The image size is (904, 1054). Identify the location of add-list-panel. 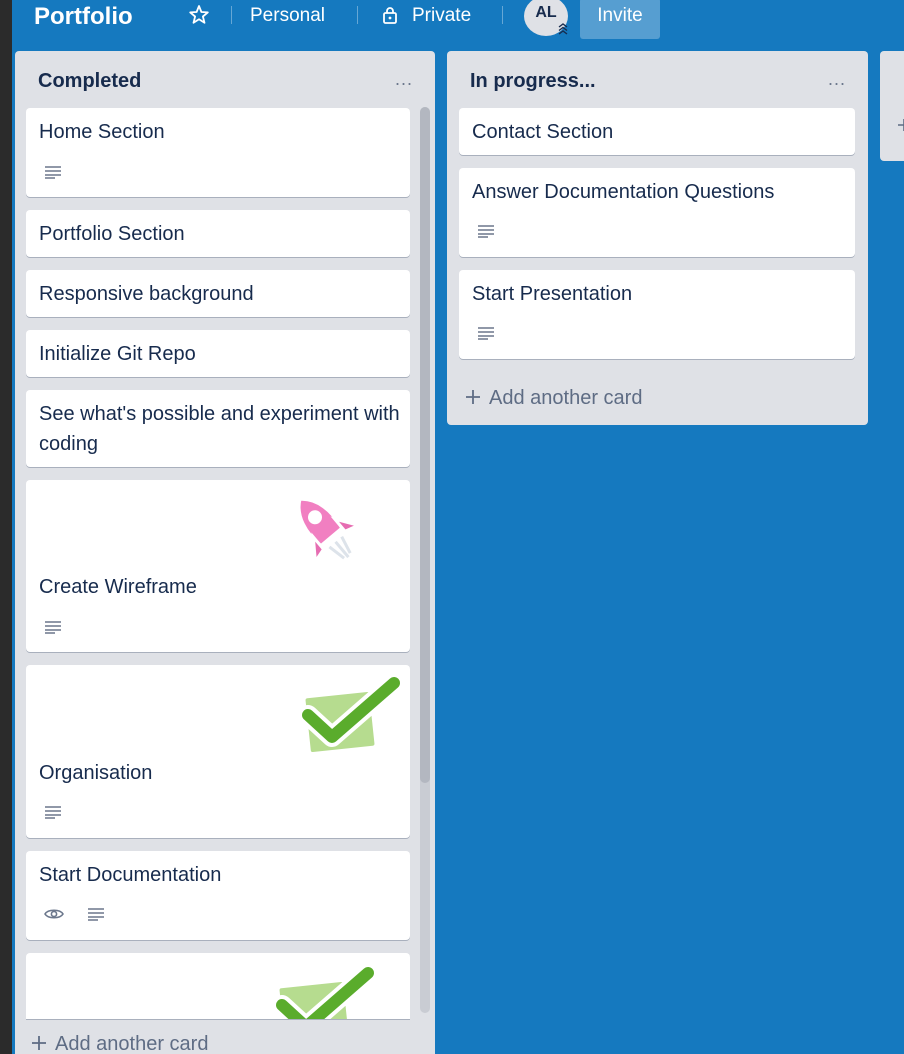
(892, 106).